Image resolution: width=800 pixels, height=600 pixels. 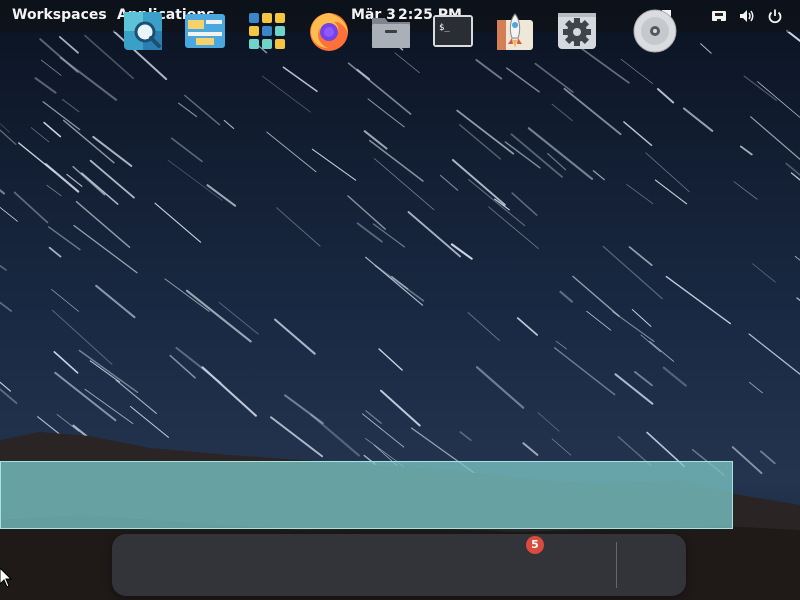 I want to click on selection-rectangle, so click(x=366, y=495).